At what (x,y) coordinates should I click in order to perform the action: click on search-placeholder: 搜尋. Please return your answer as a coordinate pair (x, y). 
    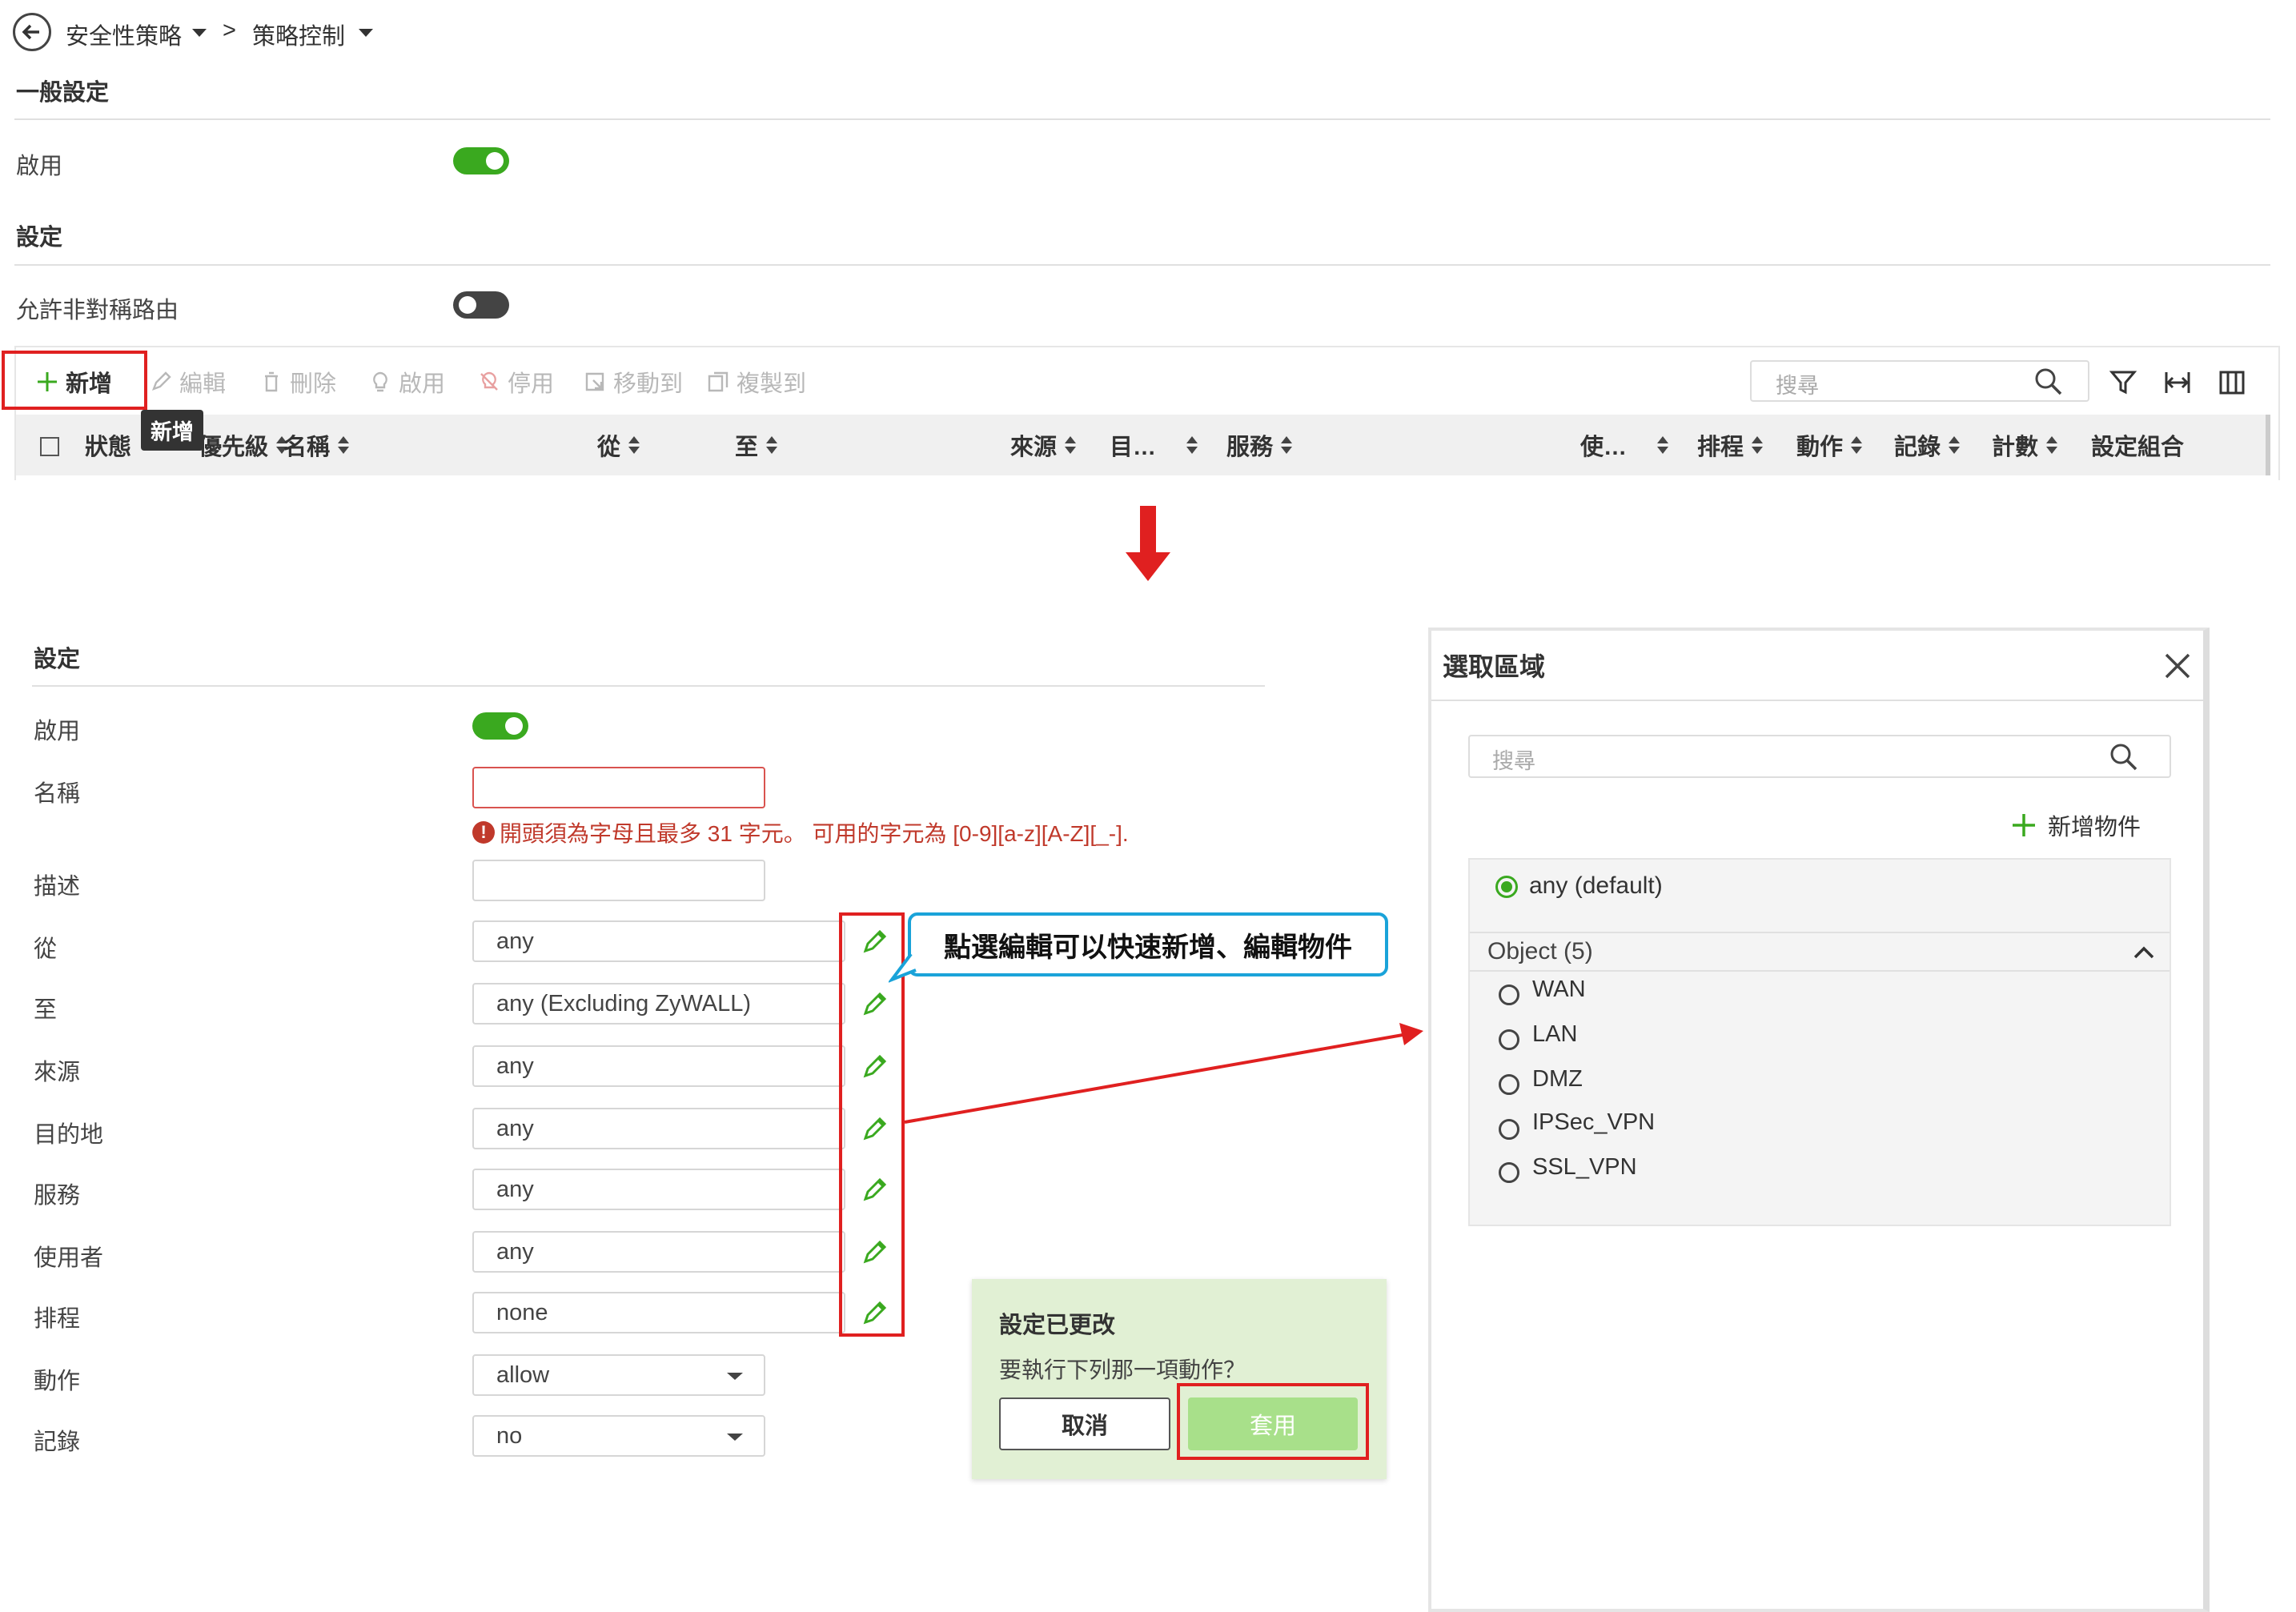
    Looking at the image, I should click on (1798, 386).